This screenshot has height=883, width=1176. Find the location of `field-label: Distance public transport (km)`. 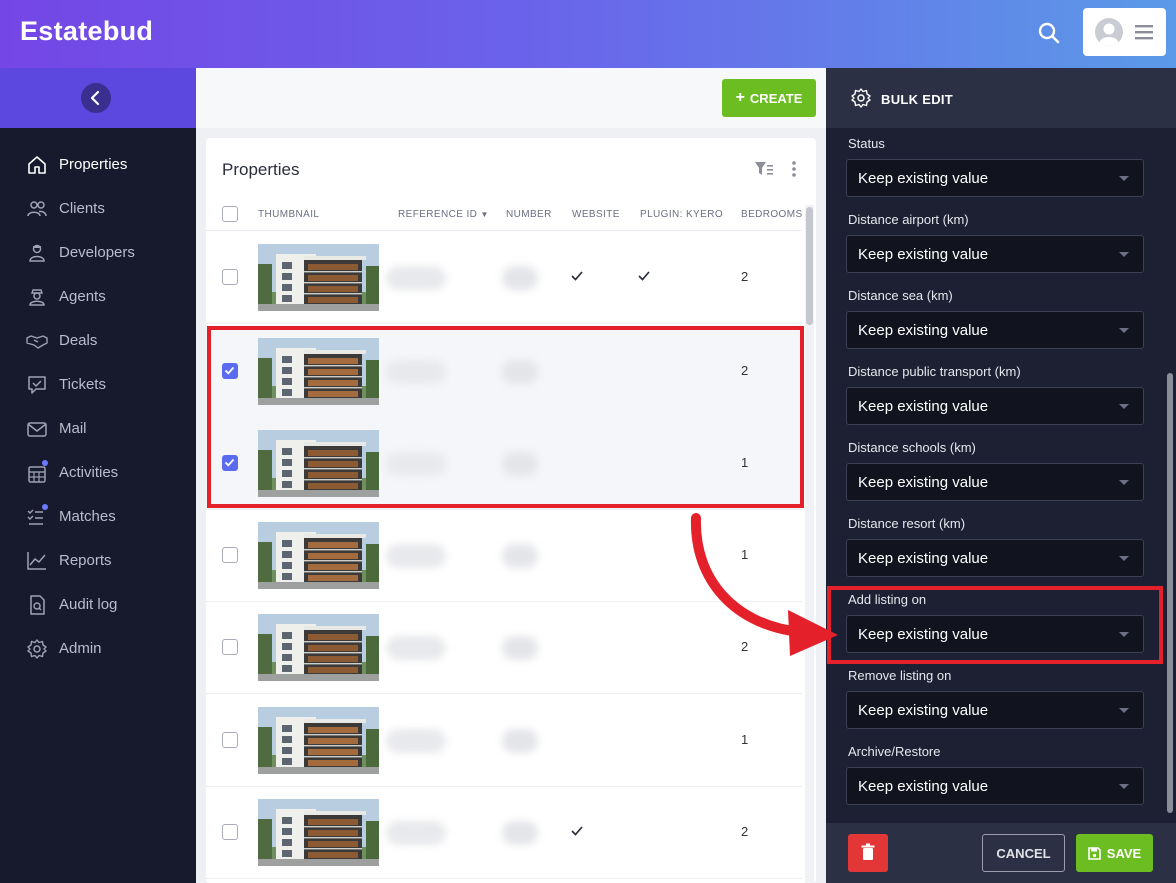

field-label: Distance public transport (km) is located at coordinates (934, 371).